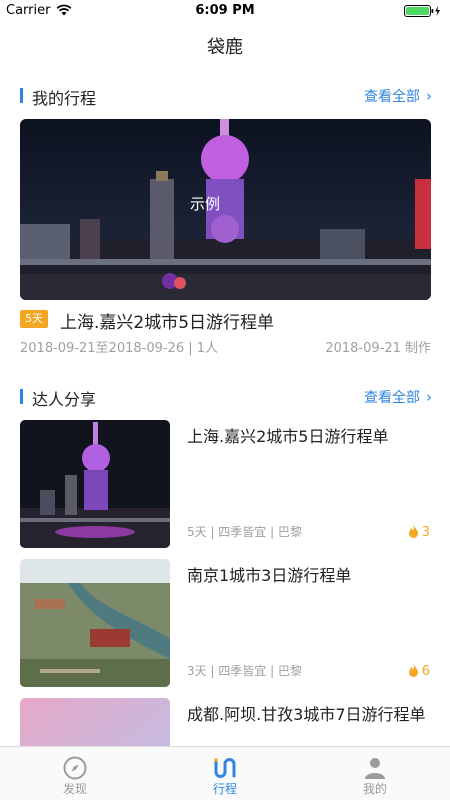 The width and height of the screenshot is (450, 800). What do you see at coordinates (378, 348) in the screenshot?
I see `my-trip-created-date: 2018-09-21 制作` at bounding box center [378, 348].